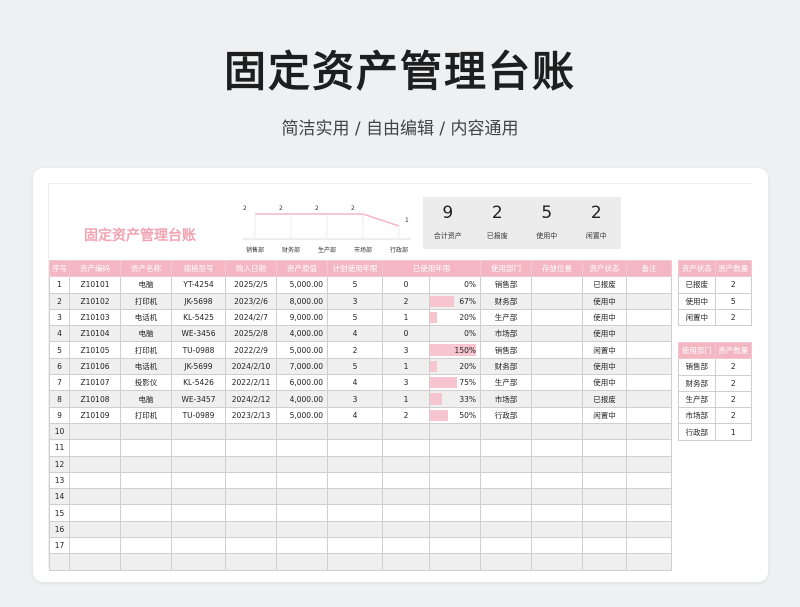  What do you see at coordinates (95, 334) in the screenshot?
I see `cell-code: Z10104` at bounding box center [95, 334].